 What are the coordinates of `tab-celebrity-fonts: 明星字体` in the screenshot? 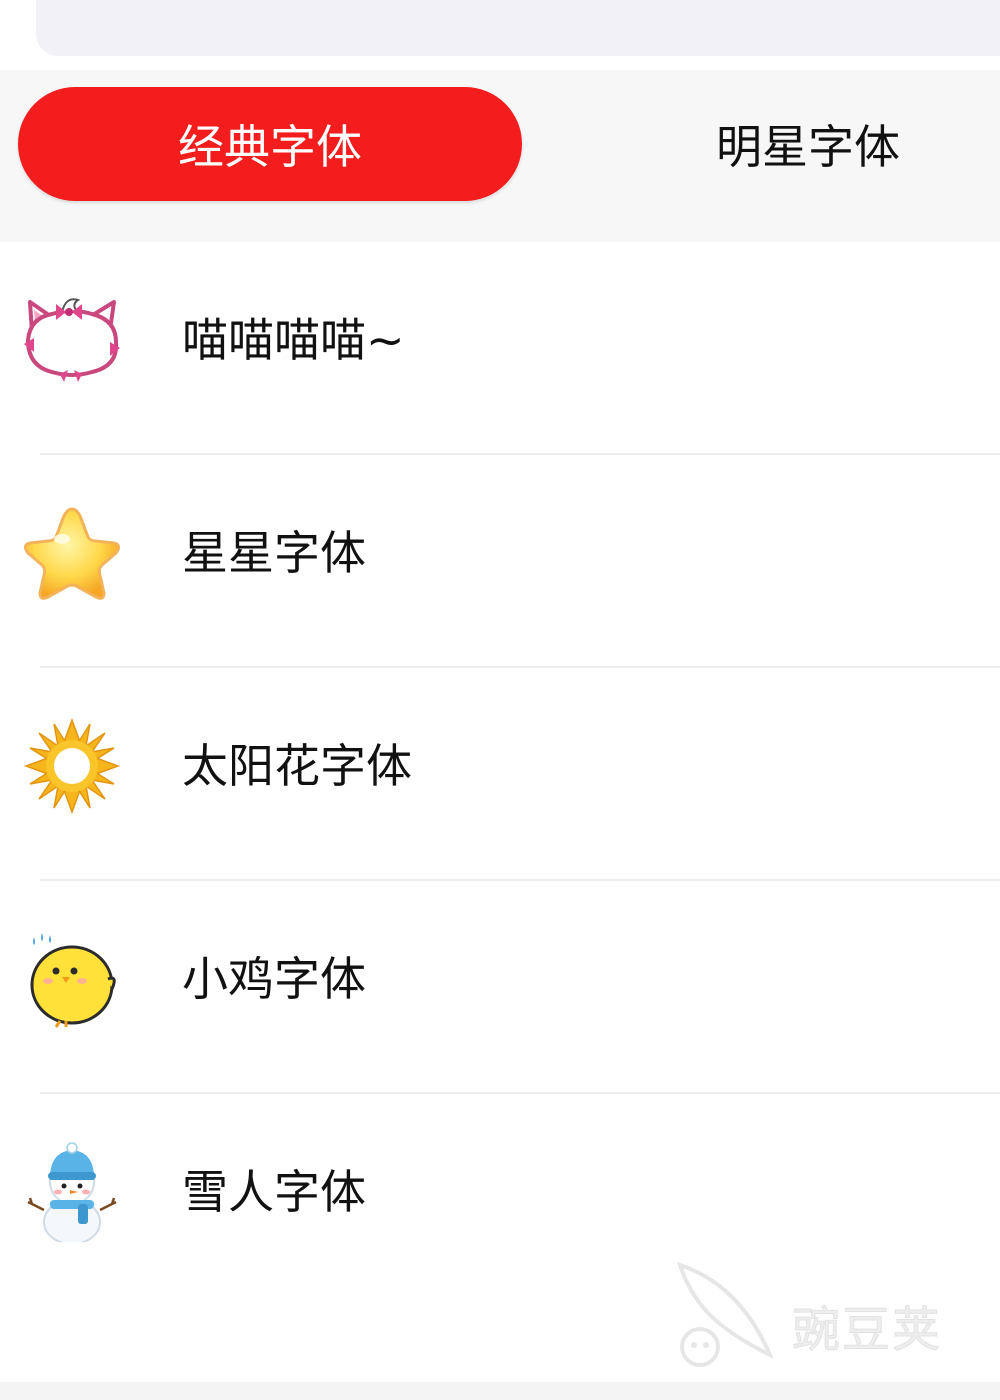 It's located at (780, 144).